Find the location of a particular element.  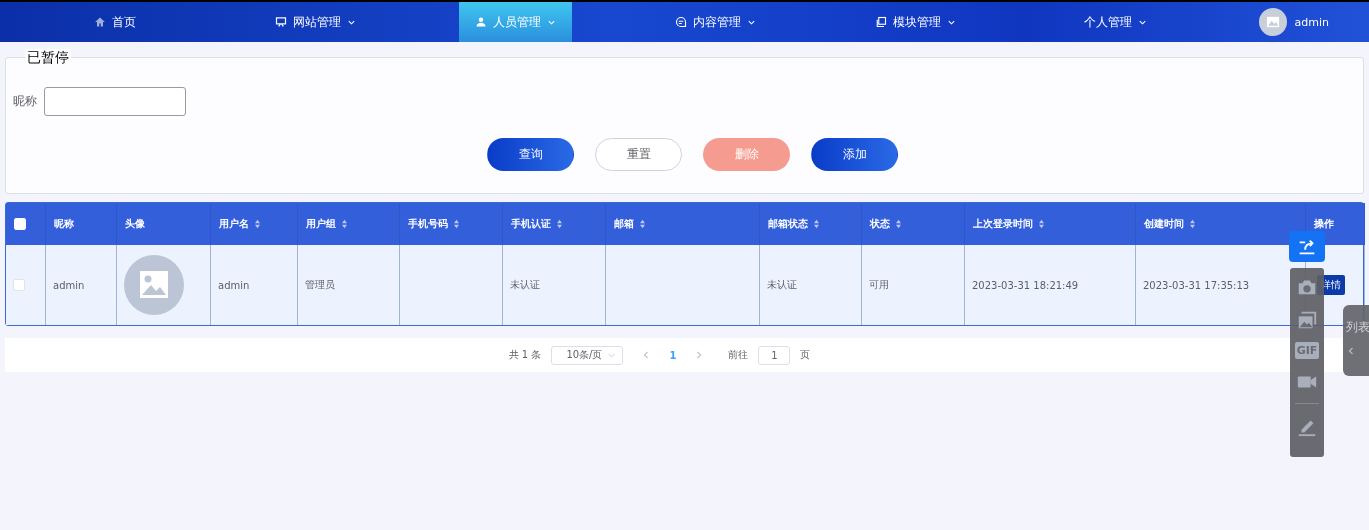

paused-label: 已暂停 is located at coordinates (48, 58).